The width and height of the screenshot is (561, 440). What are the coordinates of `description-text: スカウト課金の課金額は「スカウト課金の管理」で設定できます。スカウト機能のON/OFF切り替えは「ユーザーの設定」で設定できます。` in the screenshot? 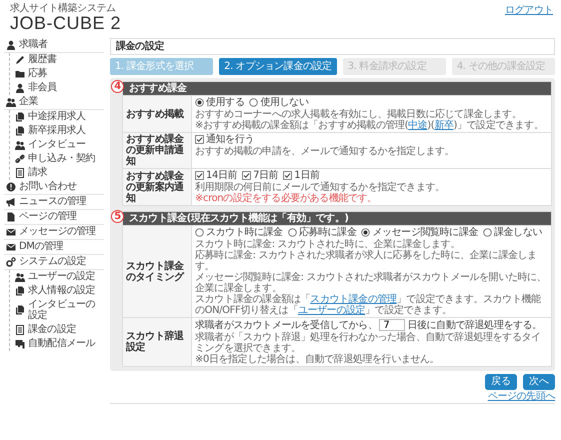 It's located at (368, 305).